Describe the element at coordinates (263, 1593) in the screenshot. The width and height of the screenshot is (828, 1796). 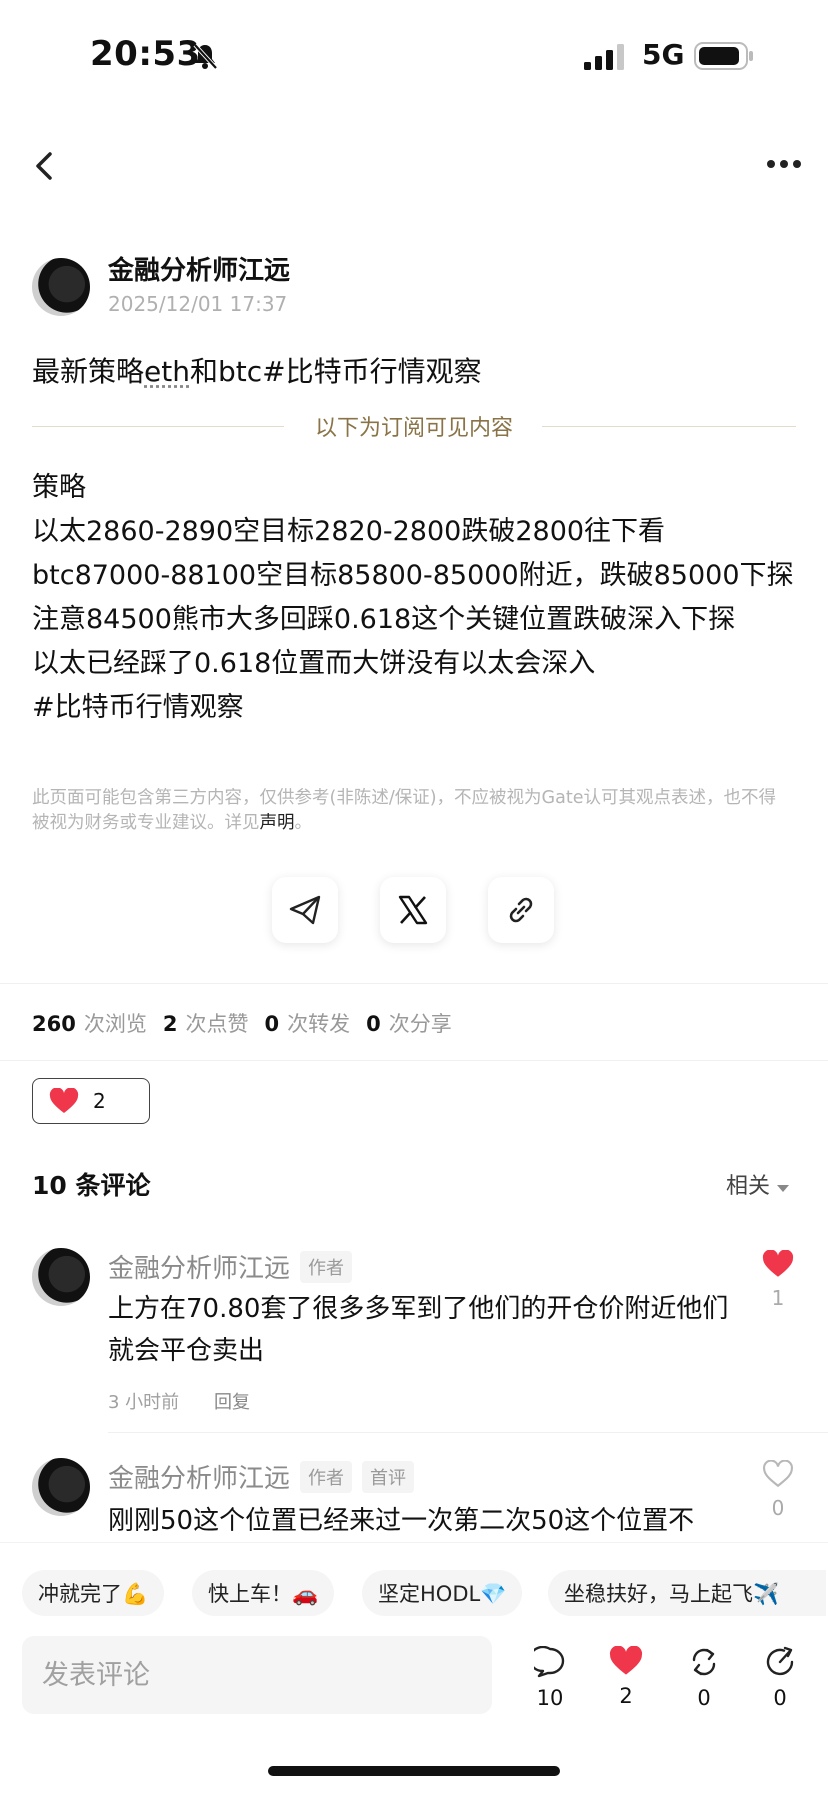
I see `quick-reply-chip: 快上车！🚗` at that location.